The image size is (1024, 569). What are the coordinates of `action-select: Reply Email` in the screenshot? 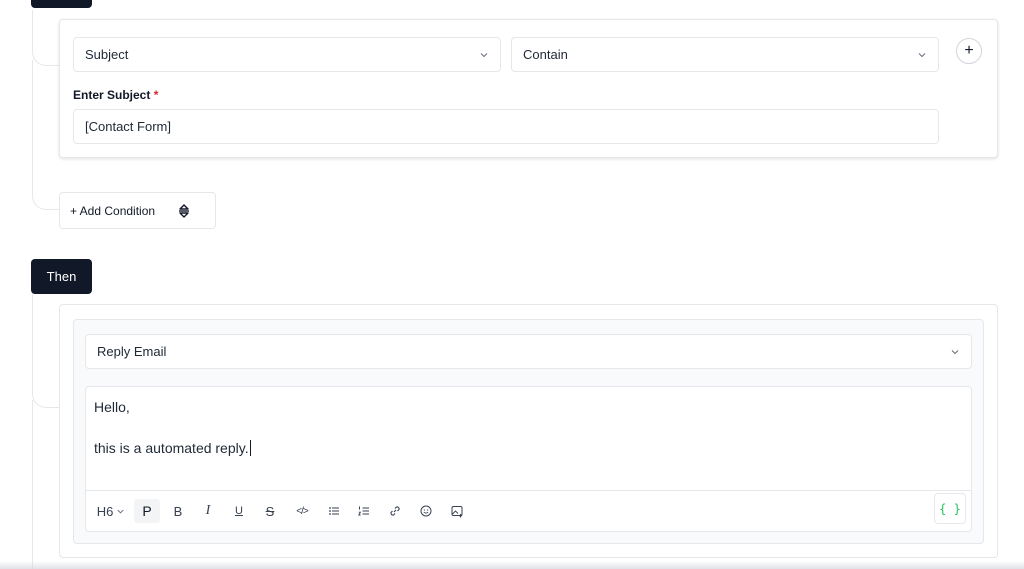 It's located at (528, 351).